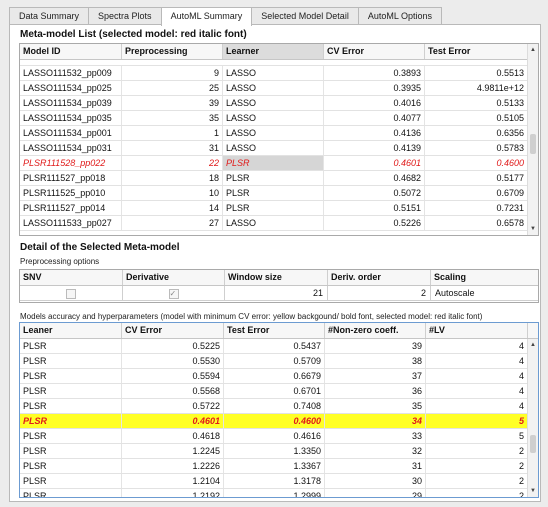  I want to click on table-row: LASSO111534_pp031 31 LASSO 0.4139 0.5783, so click(279, 148).